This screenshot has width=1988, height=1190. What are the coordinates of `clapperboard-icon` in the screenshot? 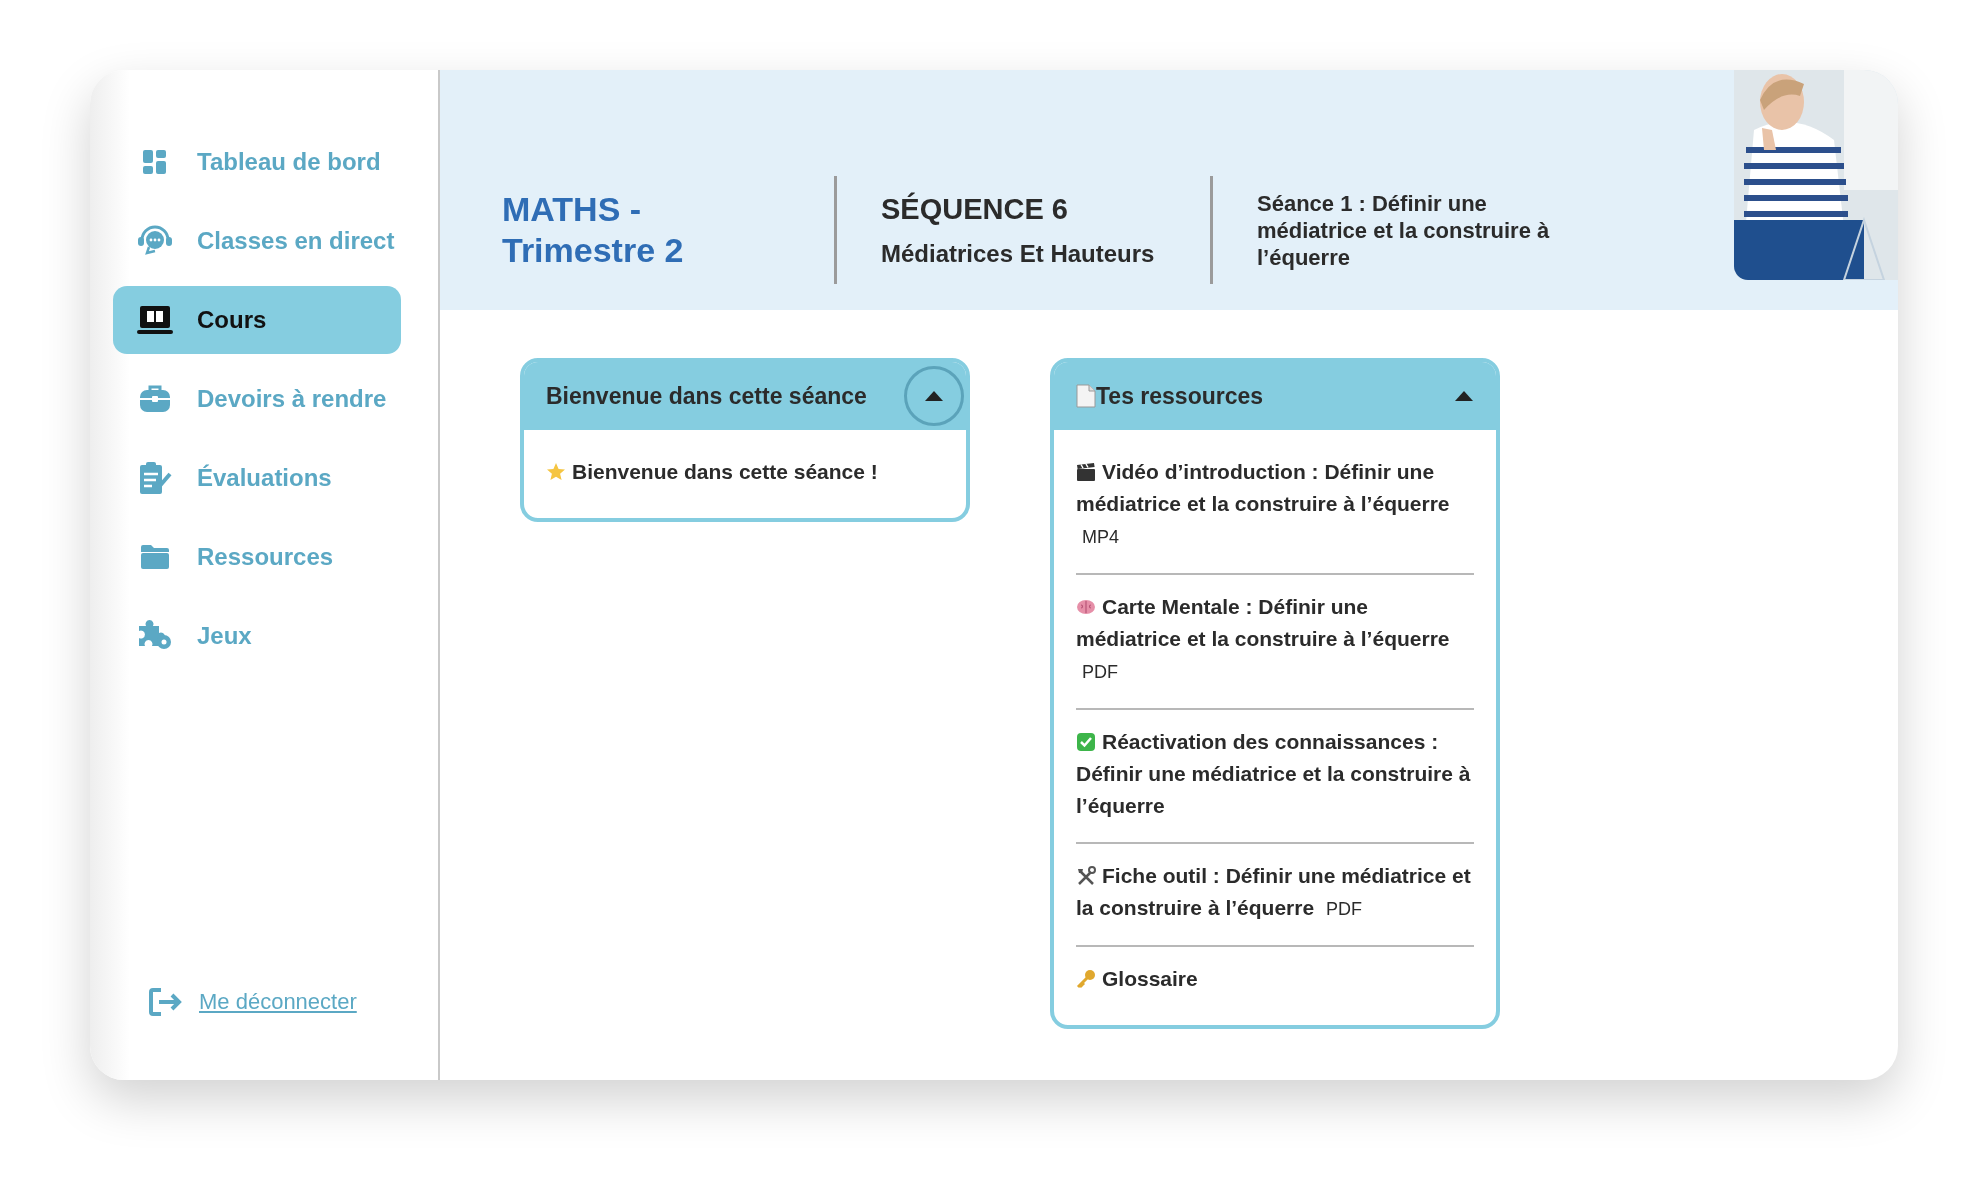 It's located at (1086, 472).